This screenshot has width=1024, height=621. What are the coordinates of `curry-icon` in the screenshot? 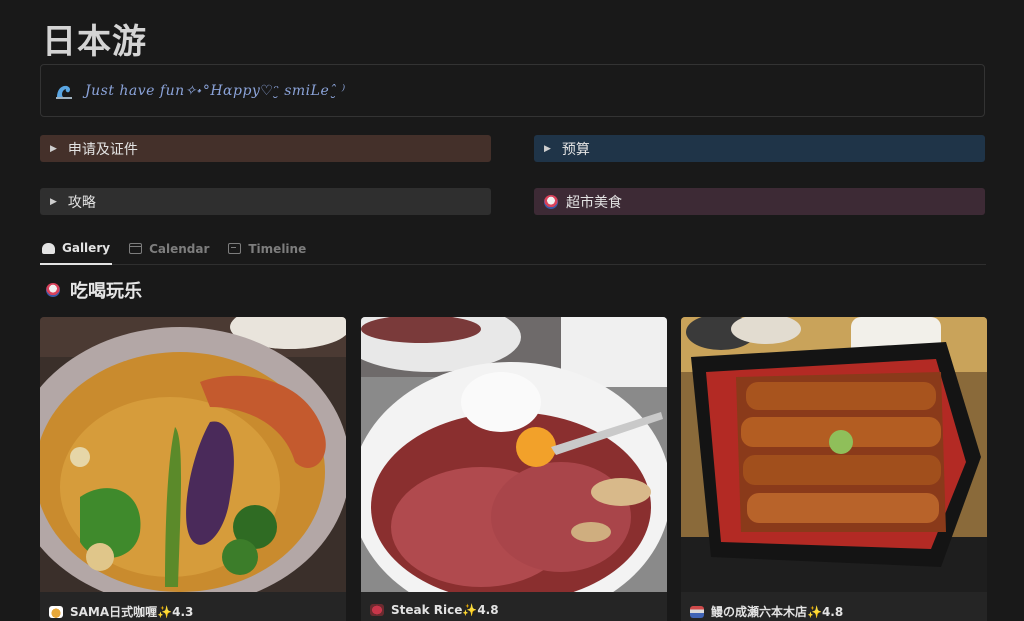 It's located at (56, 611).